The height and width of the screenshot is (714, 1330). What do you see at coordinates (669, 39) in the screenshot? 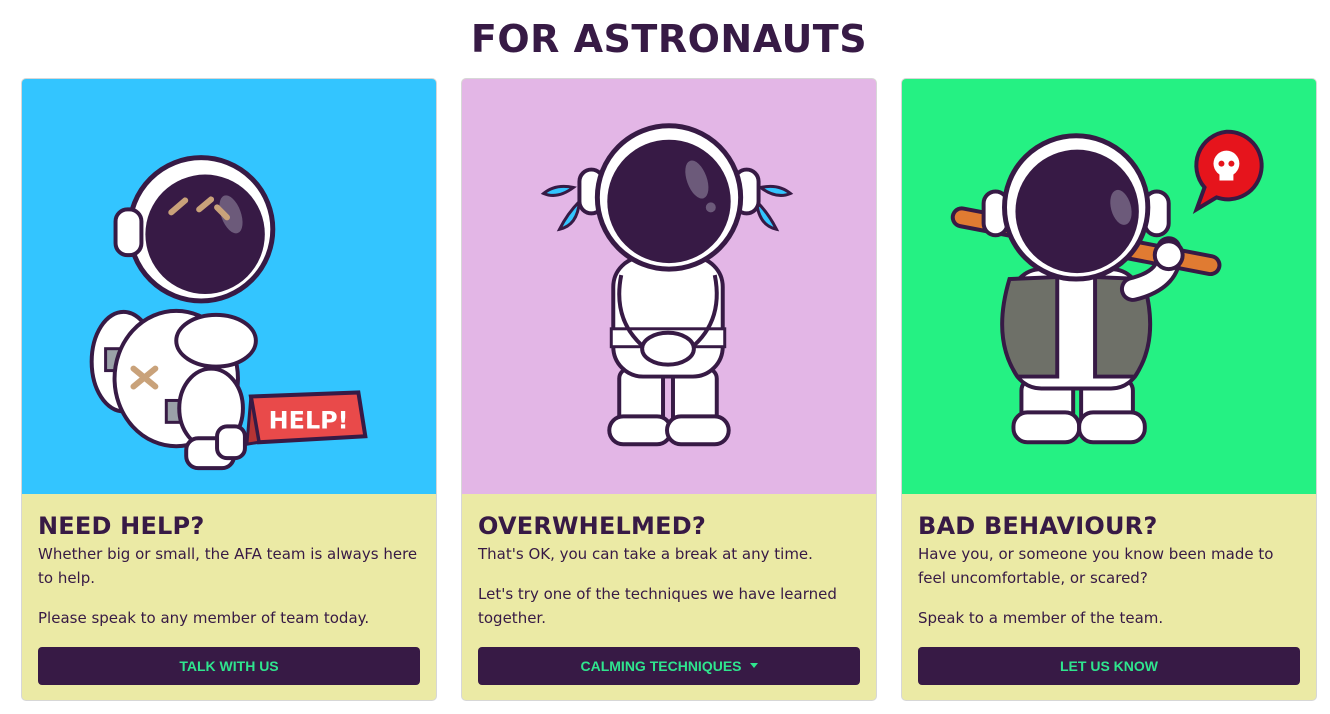
I see `page-title: FOR ASTRONAUTS` at bounding box center [669, 39].